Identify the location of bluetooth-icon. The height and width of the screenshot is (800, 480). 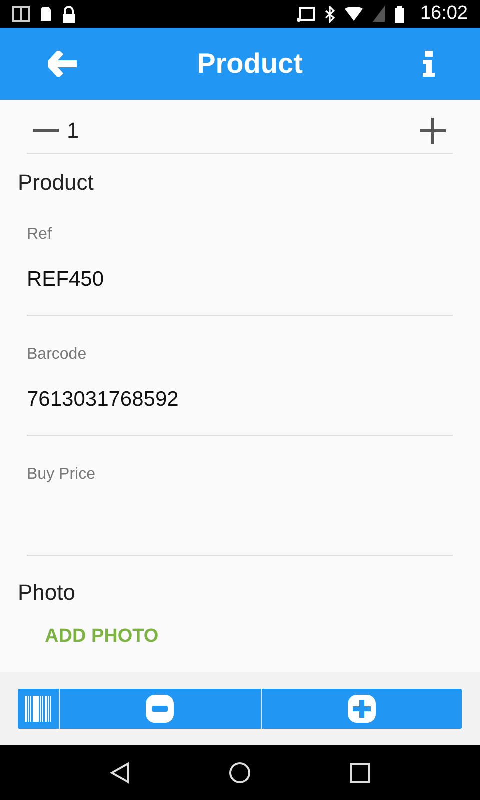
(330, 14).